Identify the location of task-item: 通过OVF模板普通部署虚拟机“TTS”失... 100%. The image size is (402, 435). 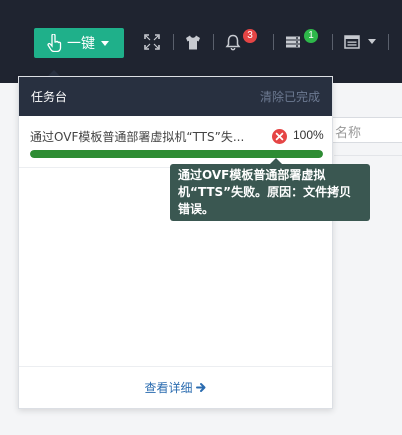
(175, 142).